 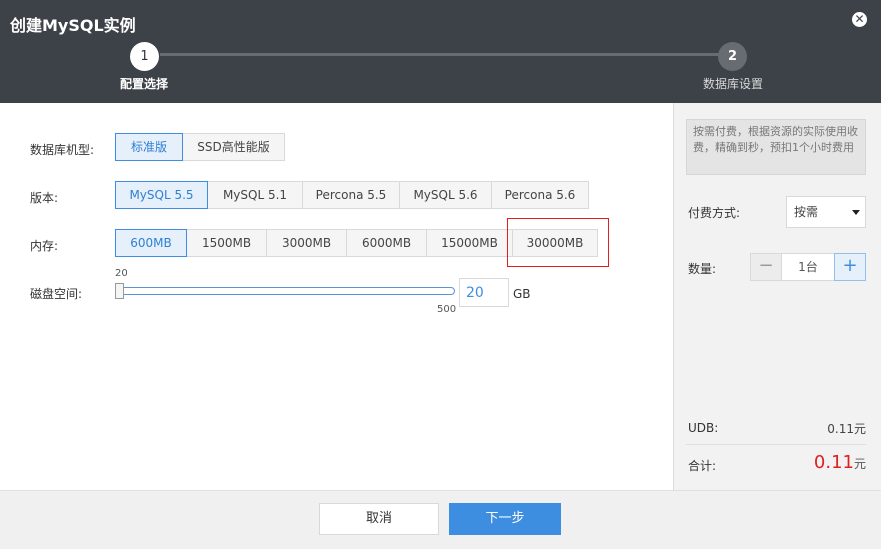 What do you see at coordinates (833, 462) in the screenshot?
I see `total-price-value: 0.11` at bounding box center [833, 462].